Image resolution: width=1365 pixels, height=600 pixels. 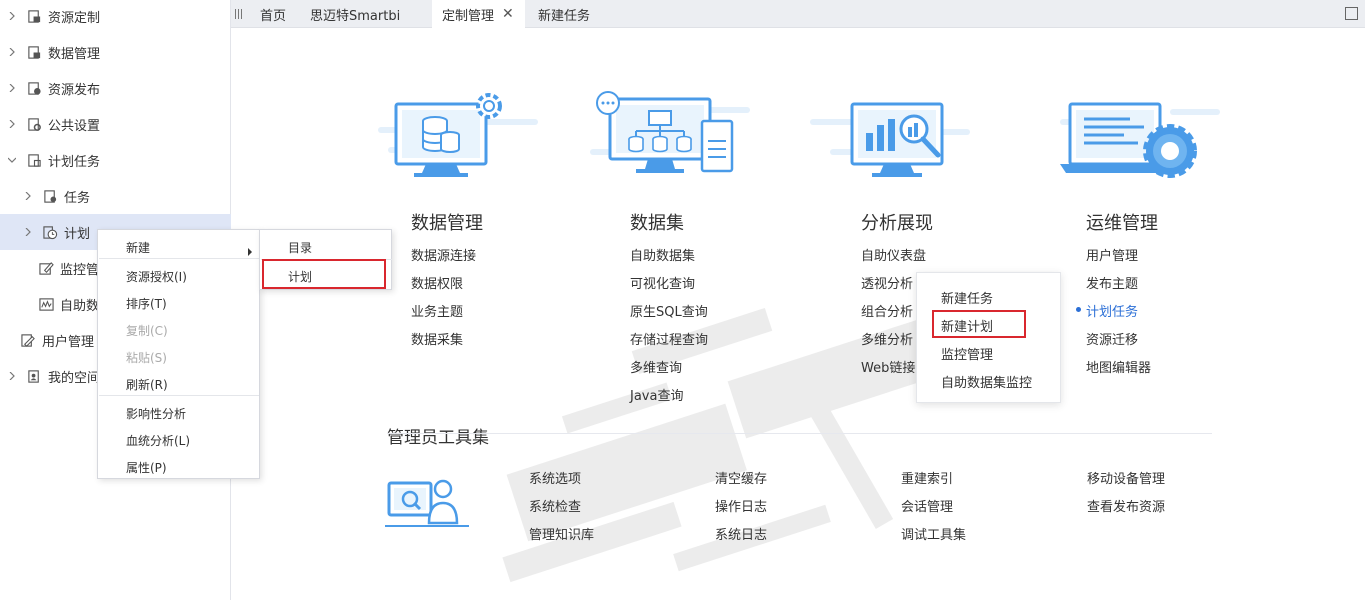 What do you see at coordinates (893, 254) in the screenshot?
I see `link-dashboard: 自助仪表盘` at bounding box center [893, 254].